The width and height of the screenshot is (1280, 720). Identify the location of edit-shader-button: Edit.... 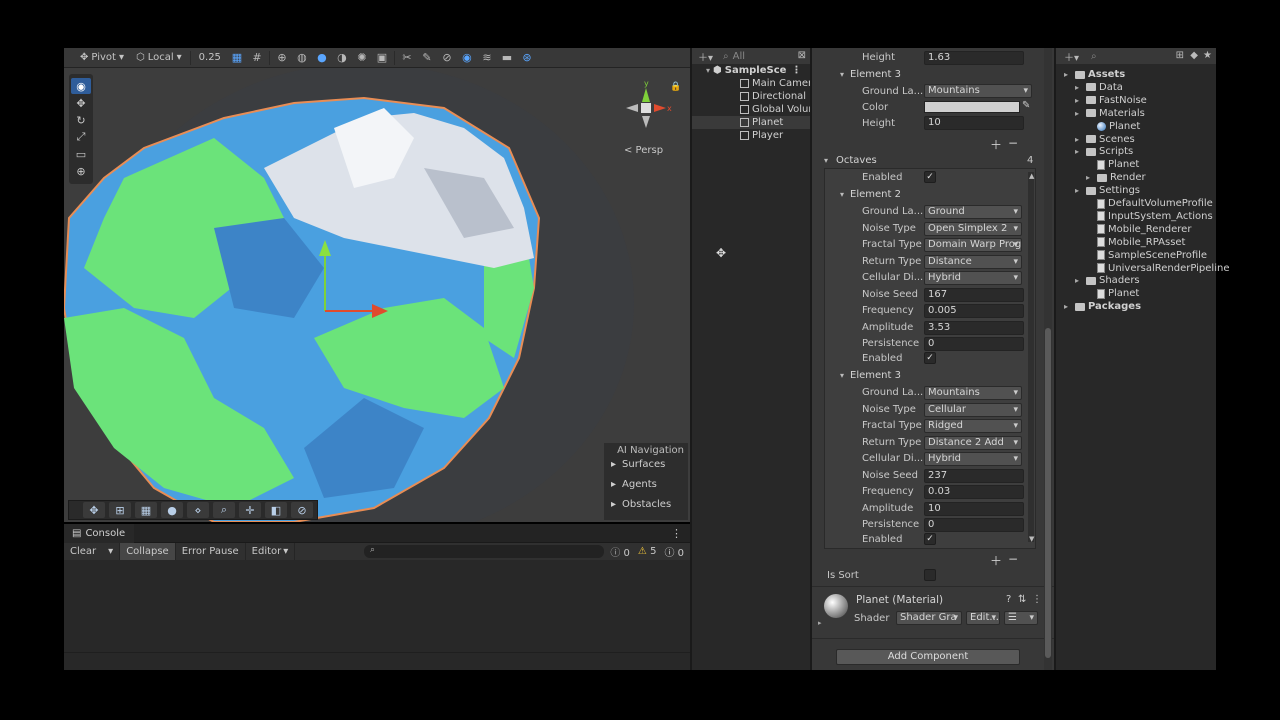
(983, 618).